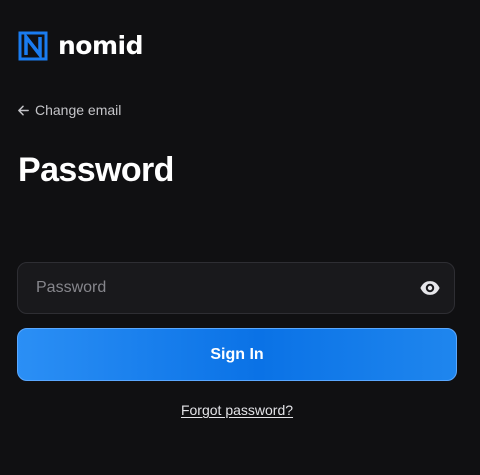  Describe the element at coordinates (96, 170) in the screenshot. I see `page-title: Password` at that location.